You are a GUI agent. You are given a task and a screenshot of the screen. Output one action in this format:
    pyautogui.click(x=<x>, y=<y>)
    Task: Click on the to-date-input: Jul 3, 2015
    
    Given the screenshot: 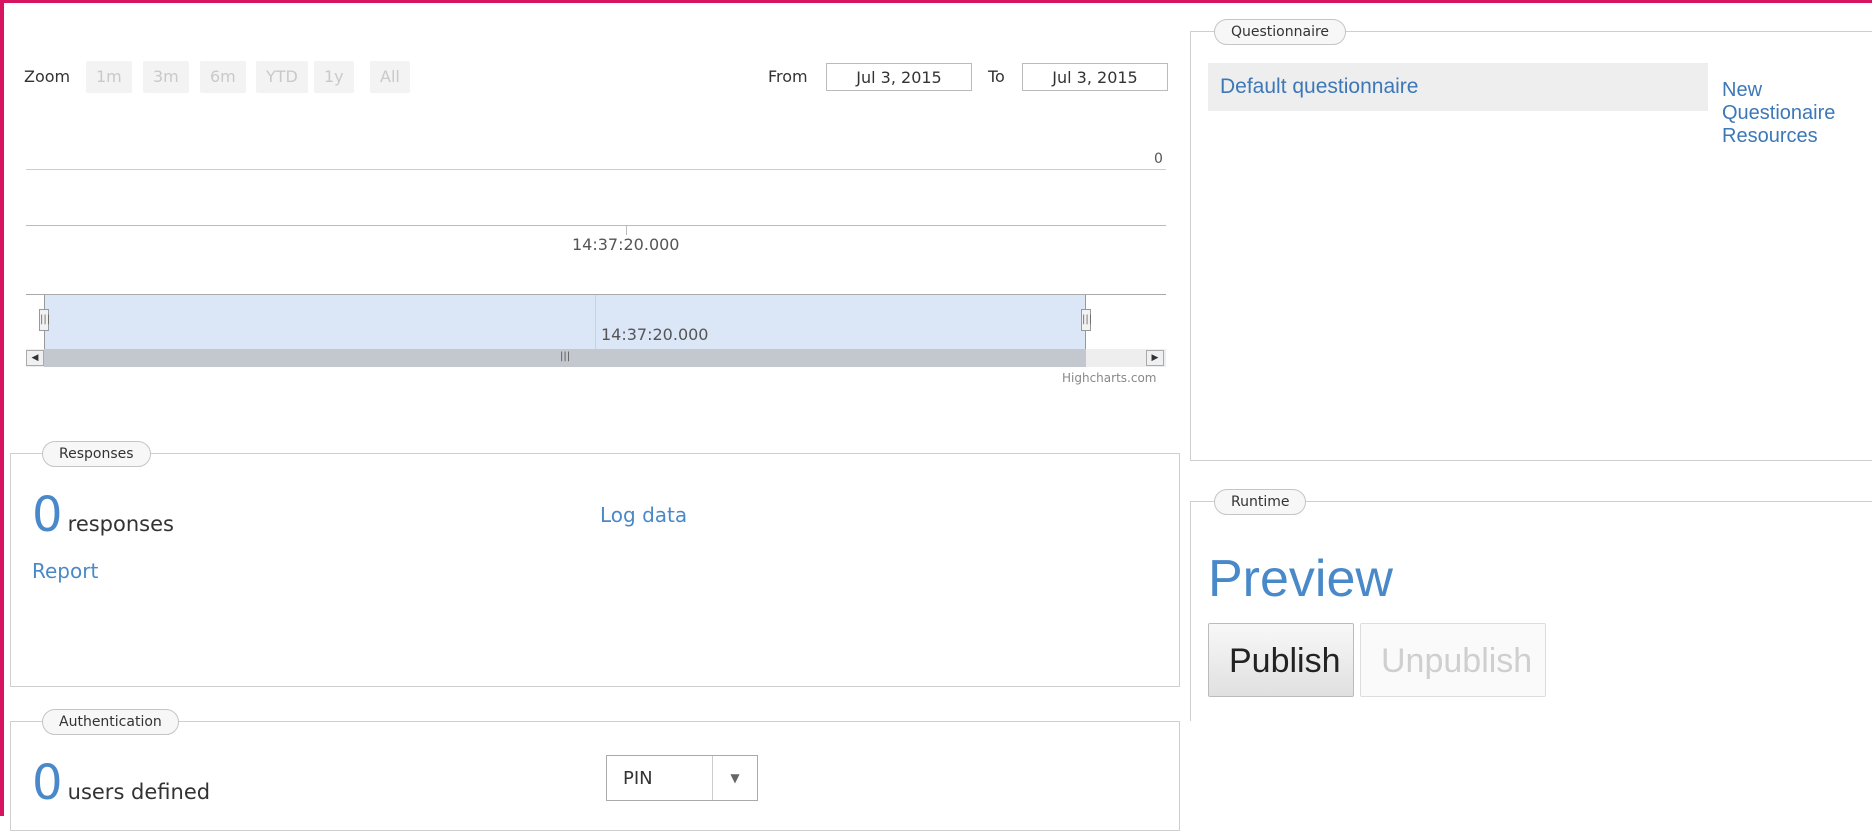 What is the action you would take?
    pyautogui.click(x=1095, y=77)
    